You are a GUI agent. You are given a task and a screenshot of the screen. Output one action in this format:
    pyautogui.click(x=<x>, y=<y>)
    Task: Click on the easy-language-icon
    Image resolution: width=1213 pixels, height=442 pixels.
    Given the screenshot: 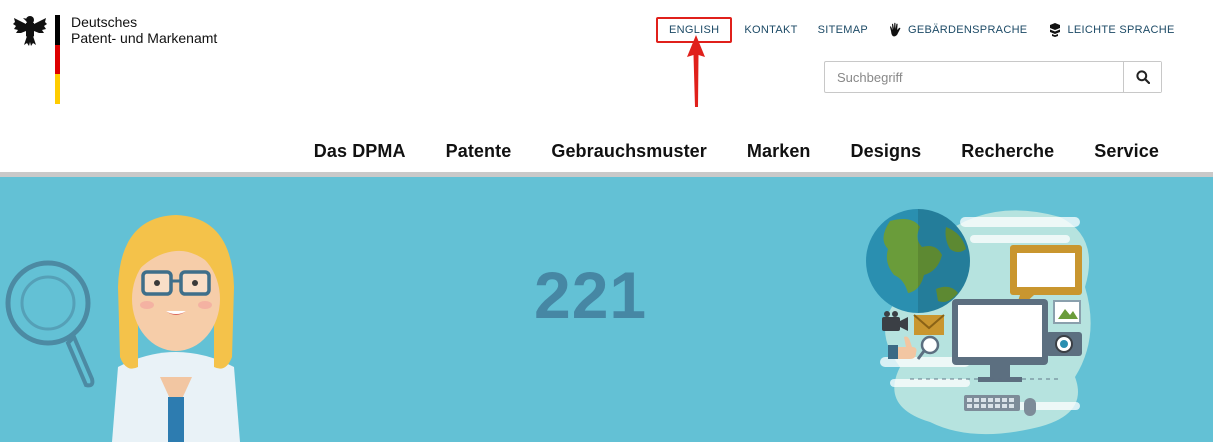 What is the action you would take?
    pyautogui.click(x=1055, y=30)
    